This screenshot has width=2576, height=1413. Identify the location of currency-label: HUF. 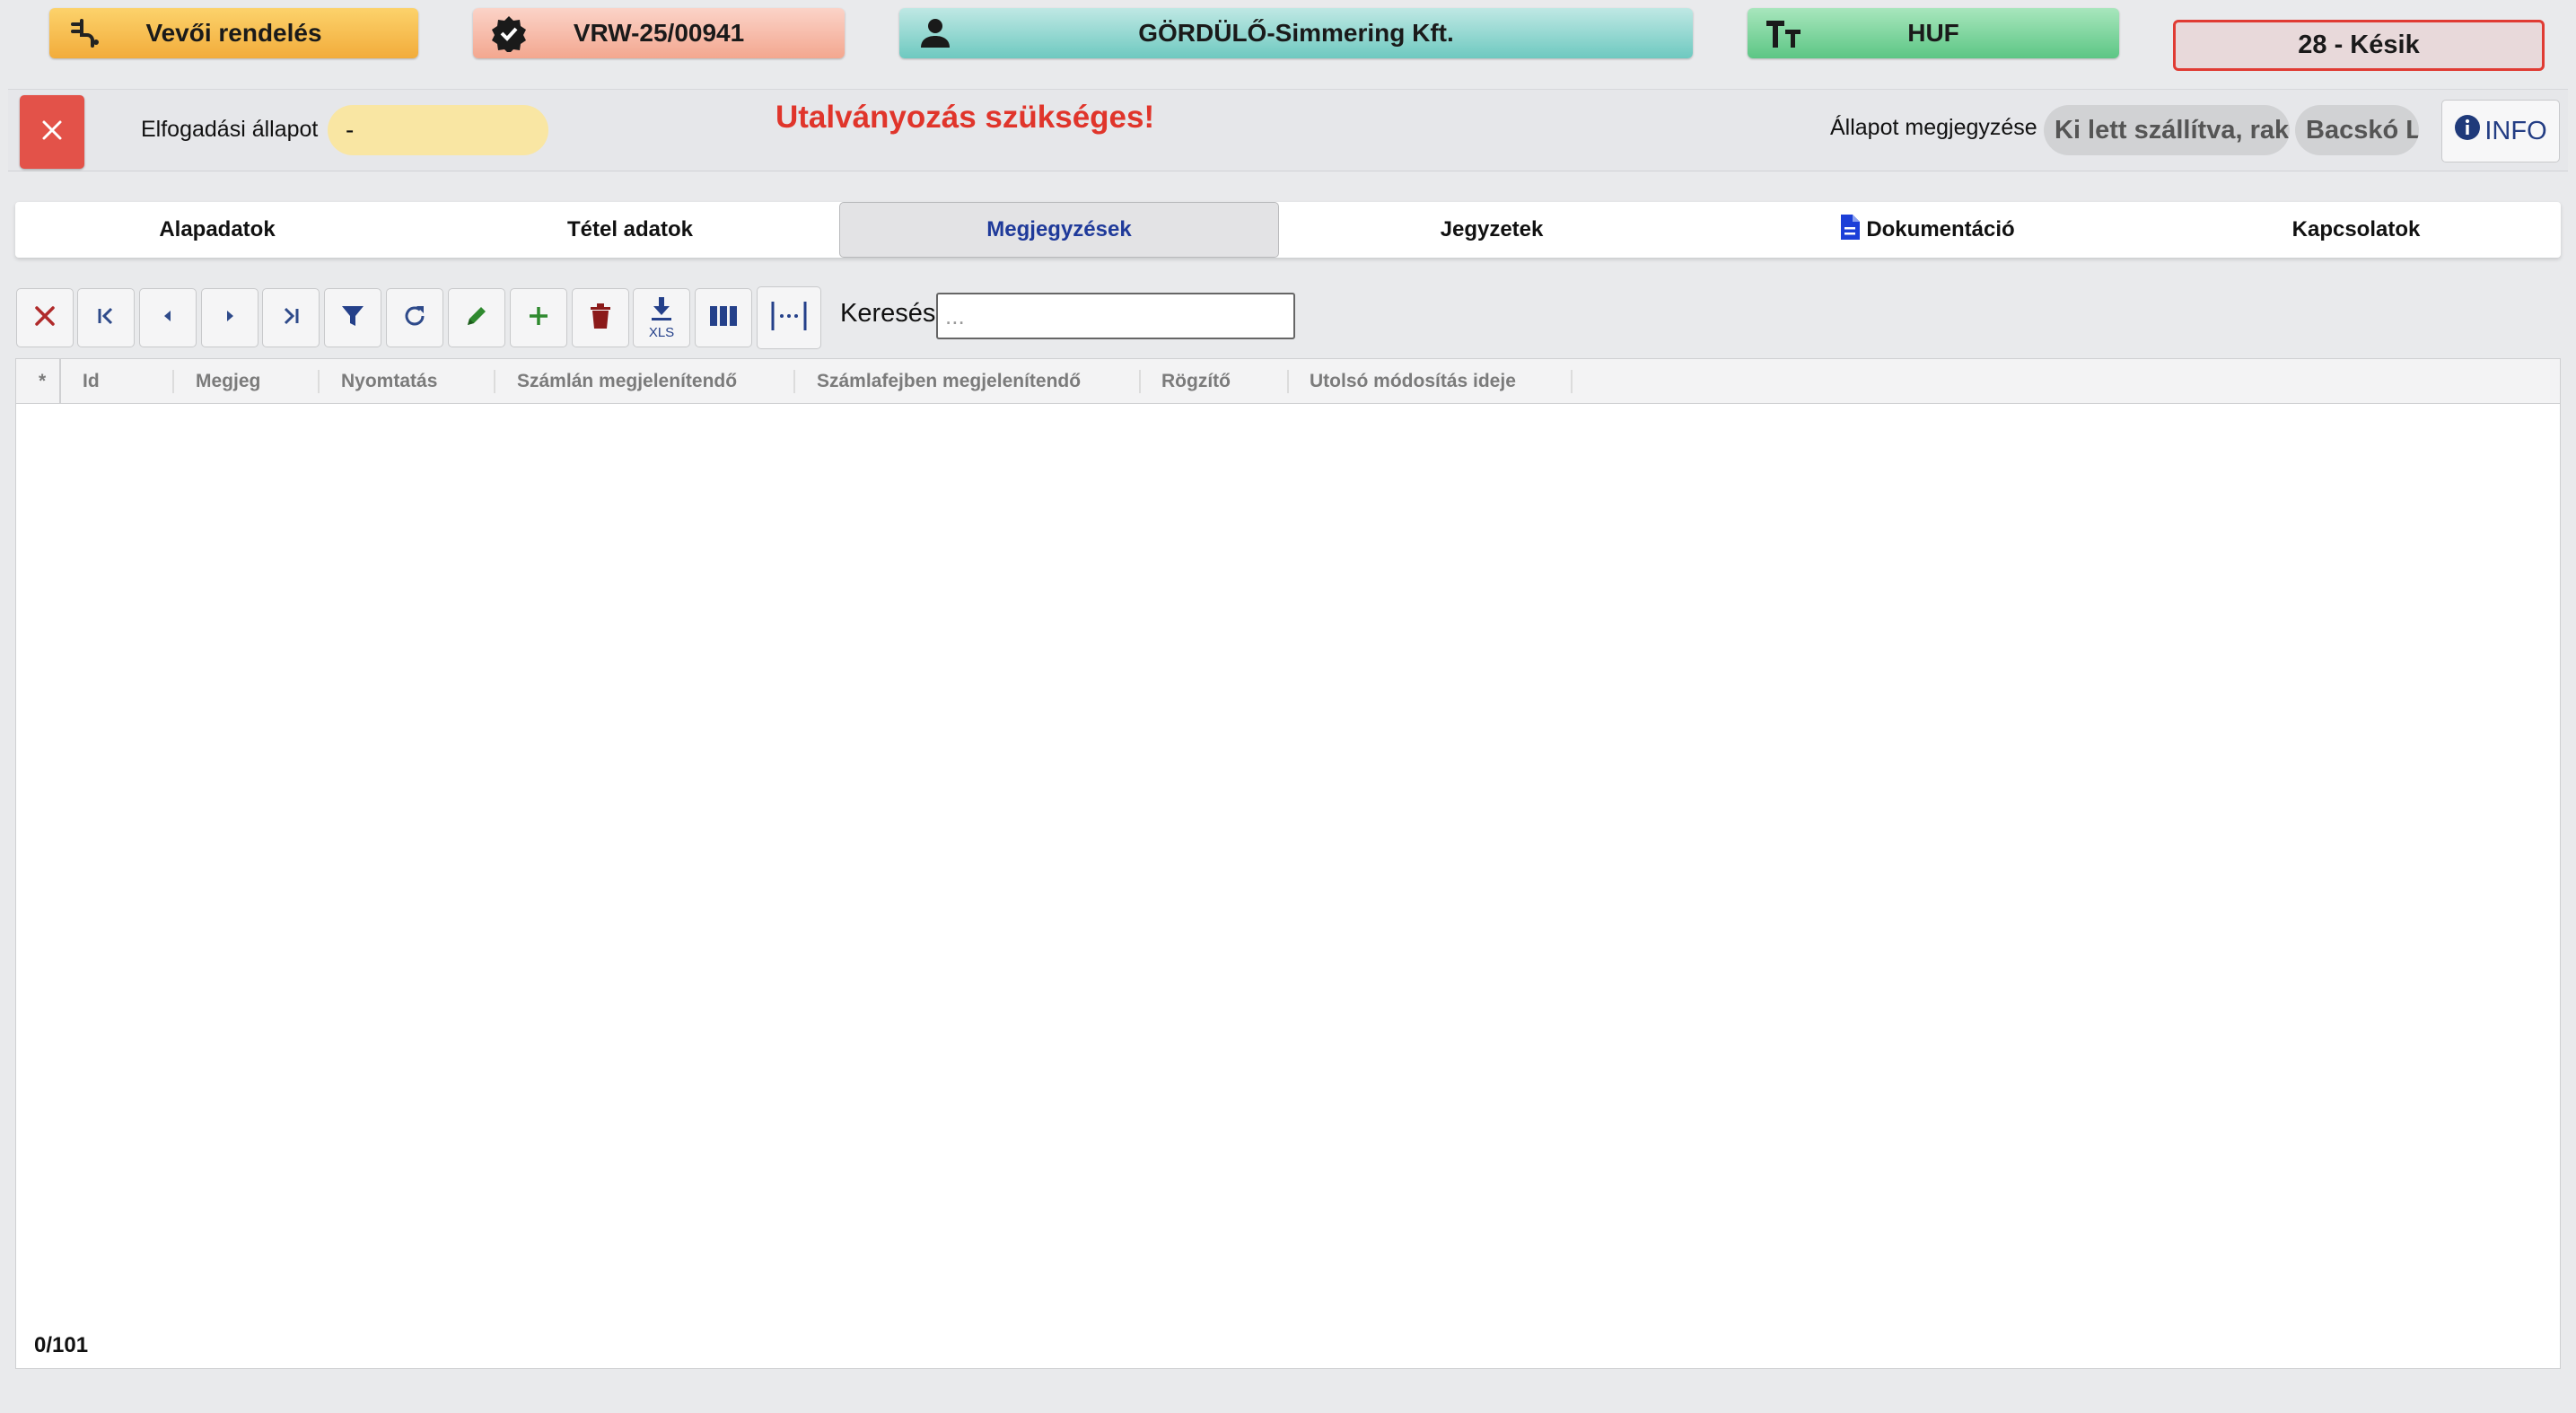
(1933, 33).